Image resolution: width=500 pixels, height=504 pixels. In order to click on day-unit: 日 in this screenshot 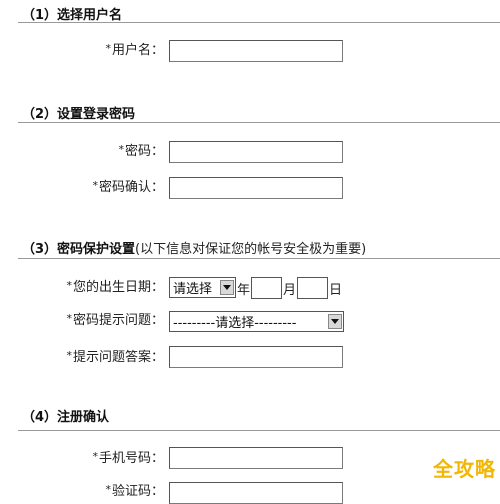, I will do `click(336, 290)`.